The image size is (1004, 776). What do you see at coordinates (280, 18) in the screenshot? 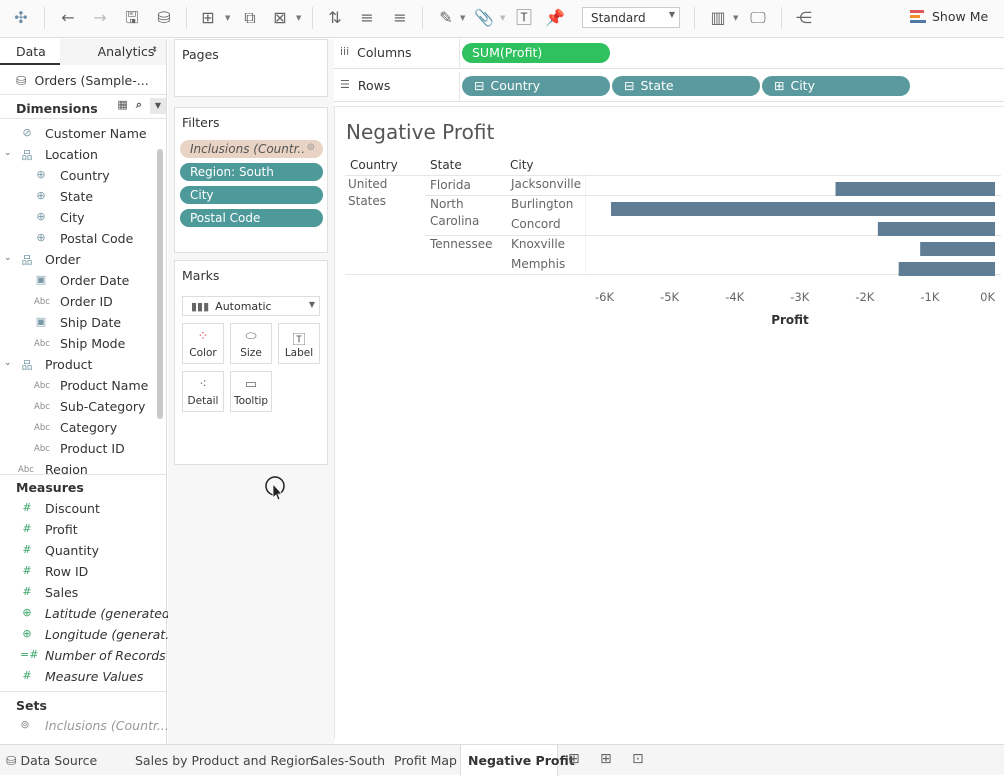
I see `clear-sheet-icon: ⊠` at bounding box center [280, 18].